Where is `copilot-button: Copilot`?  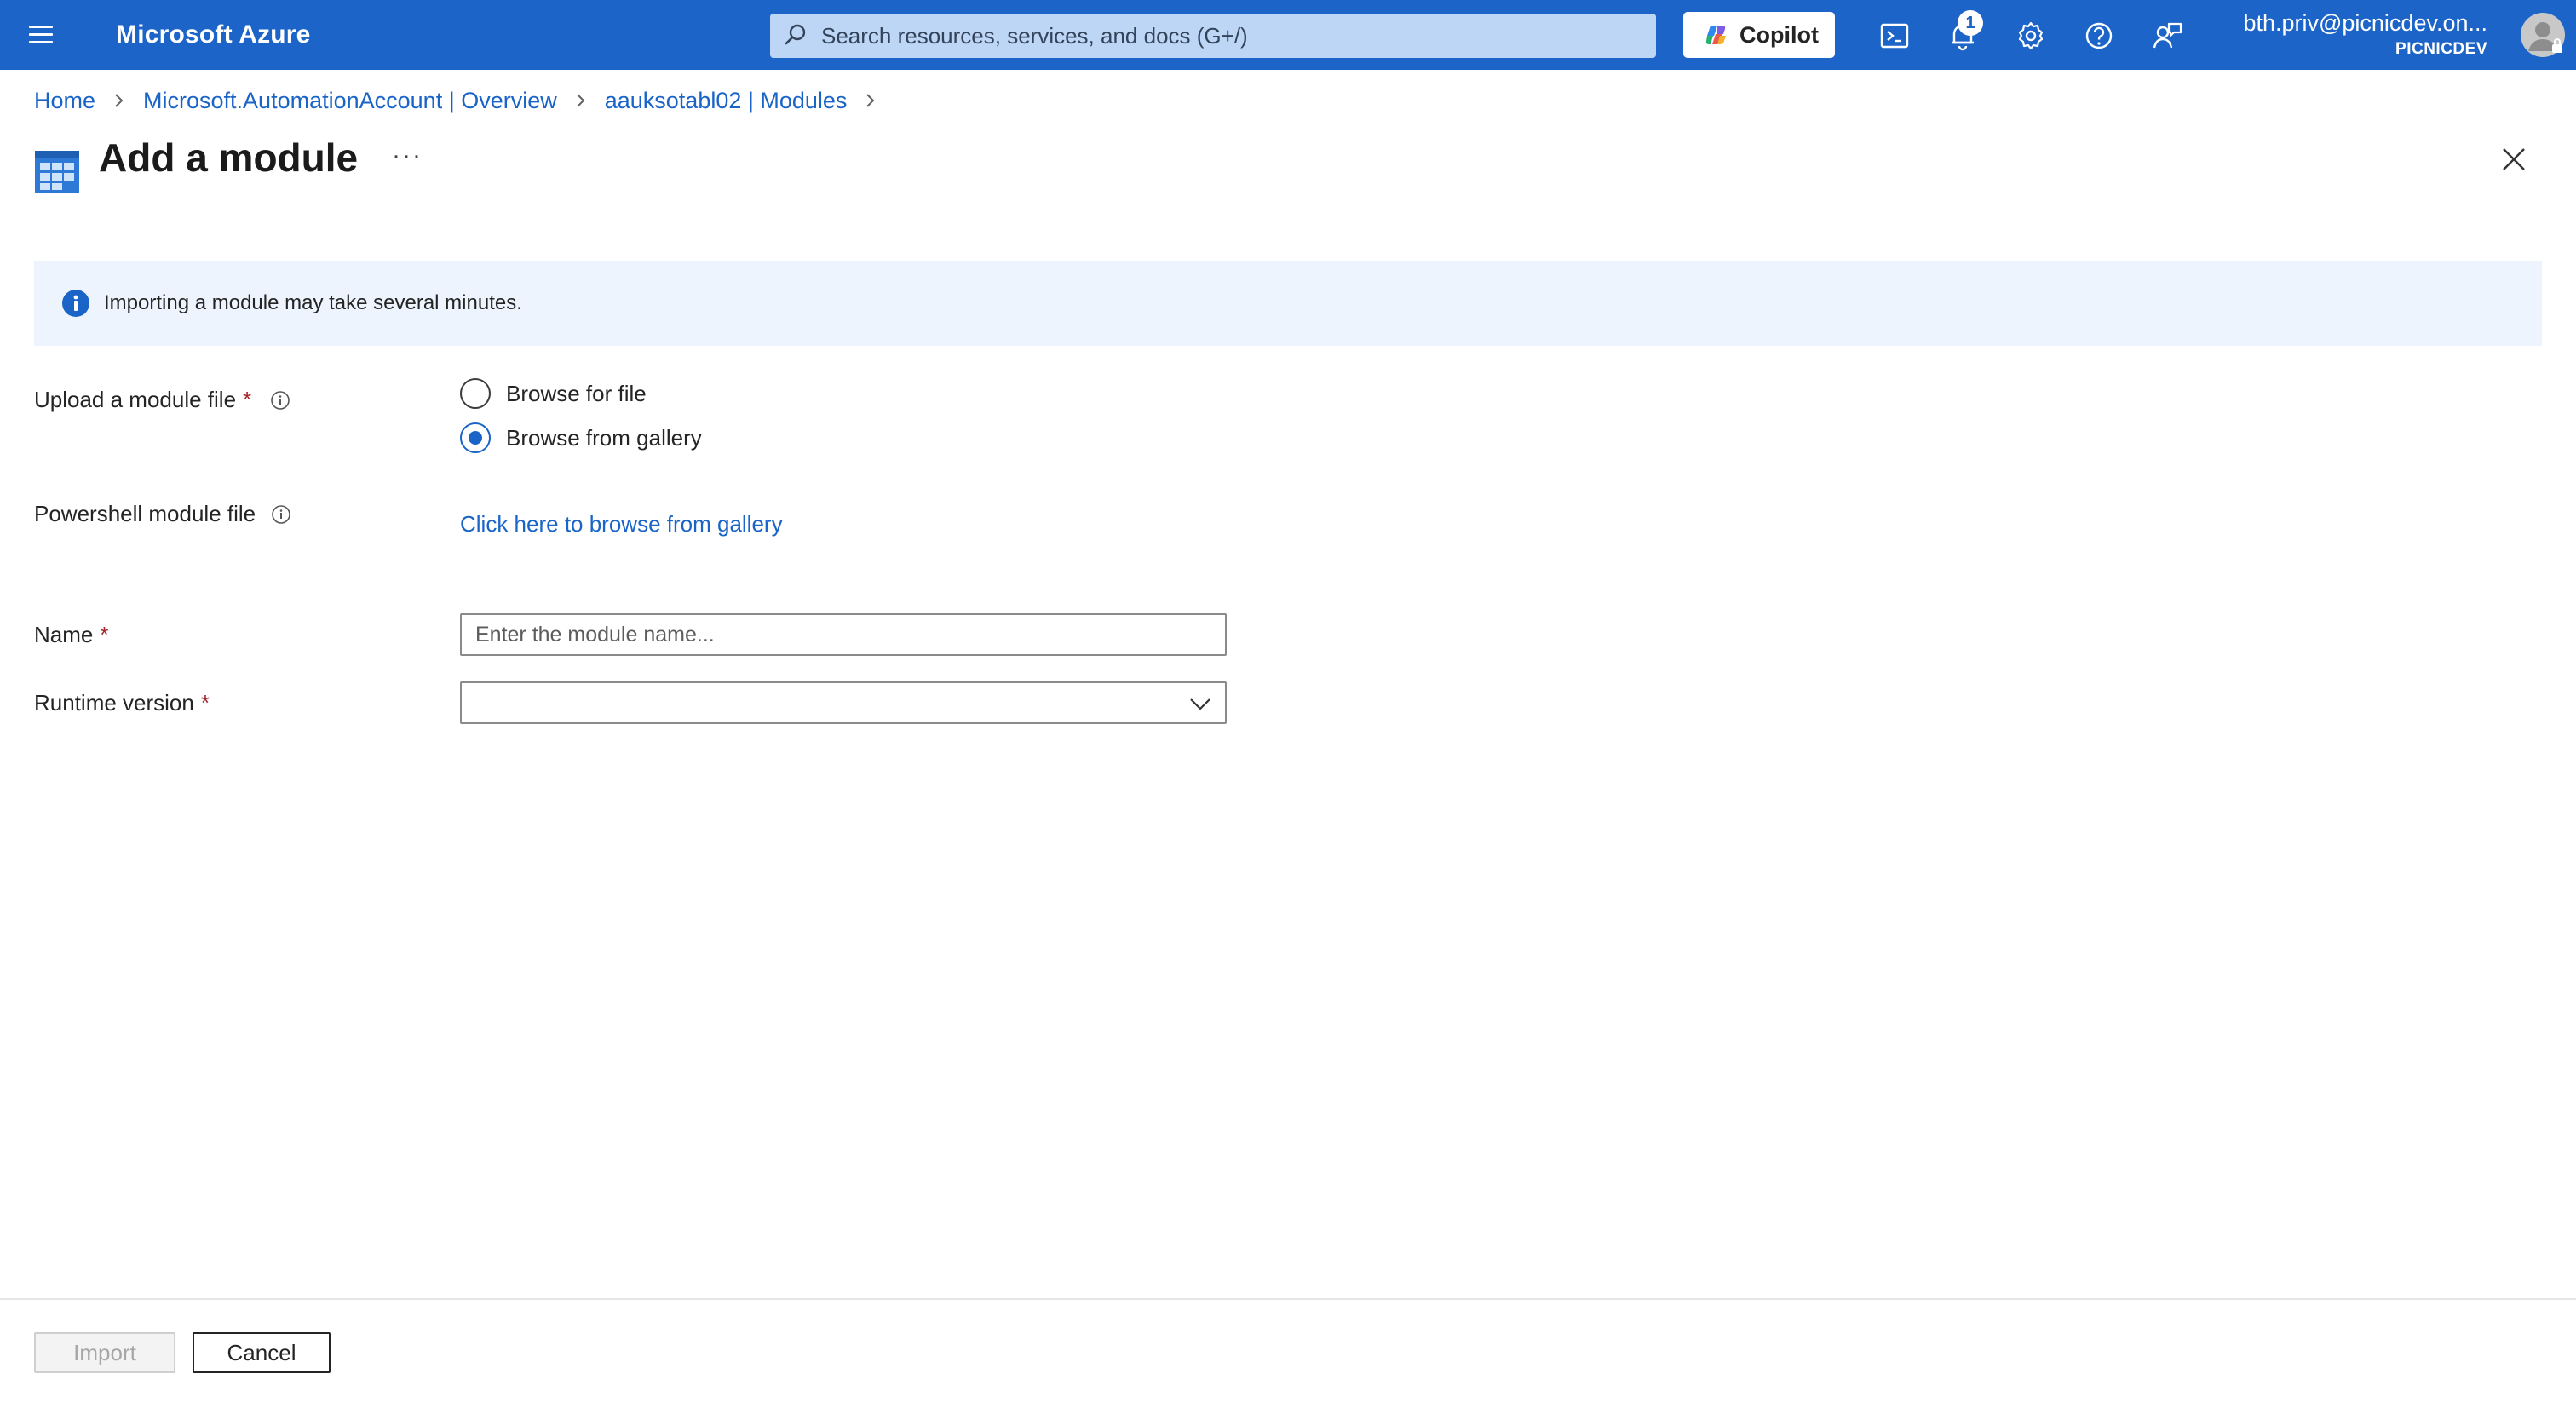 copilot-button: Copilot is located at coordinates (1759, 35).